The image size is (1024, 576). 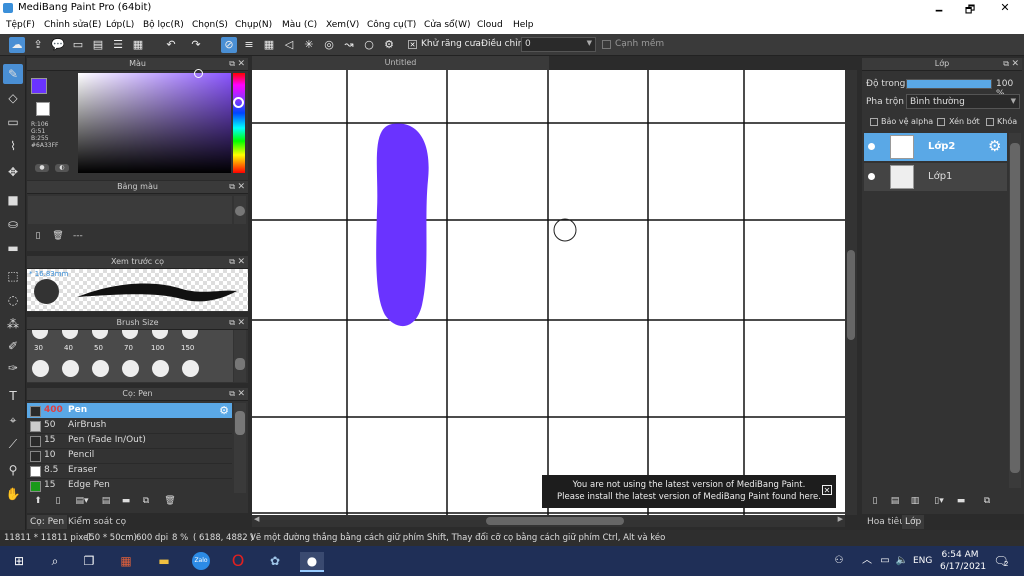 What do you see at coordinates (13, 146) in the screenshot?
I see `shape-tool-icon: ⌇` at bounding box center [13, 146].